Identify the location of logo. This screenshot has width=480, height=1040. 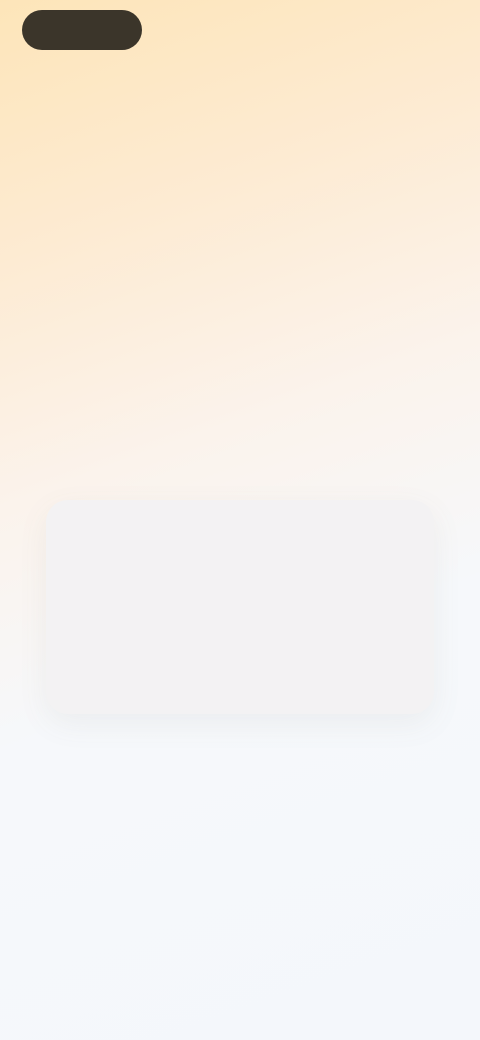
(82, 30).